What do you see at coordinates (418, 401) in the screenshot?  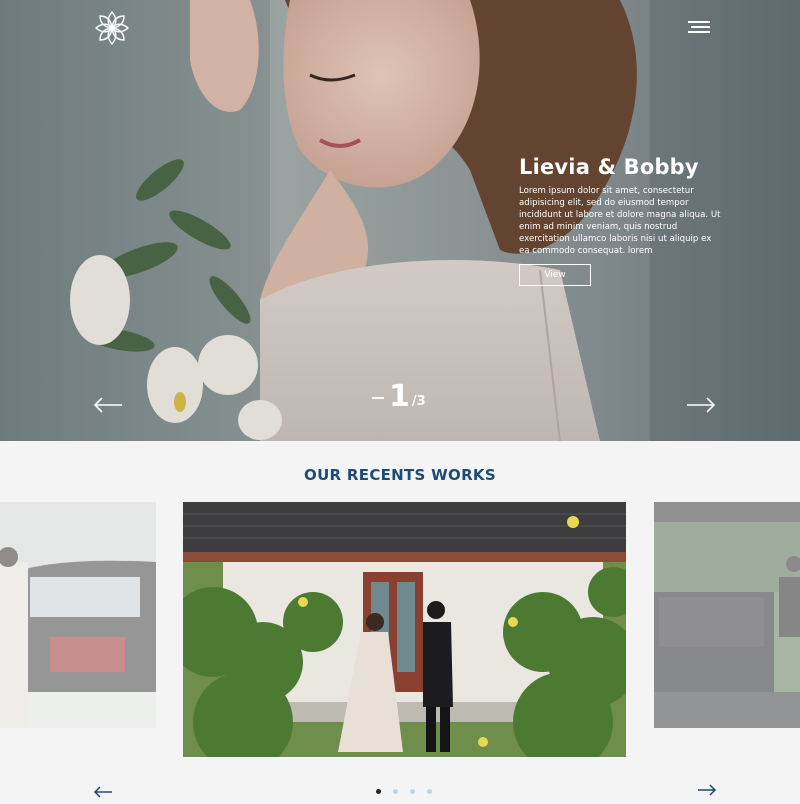 I see `slide-total: /3` at bounding box center [418, 401].